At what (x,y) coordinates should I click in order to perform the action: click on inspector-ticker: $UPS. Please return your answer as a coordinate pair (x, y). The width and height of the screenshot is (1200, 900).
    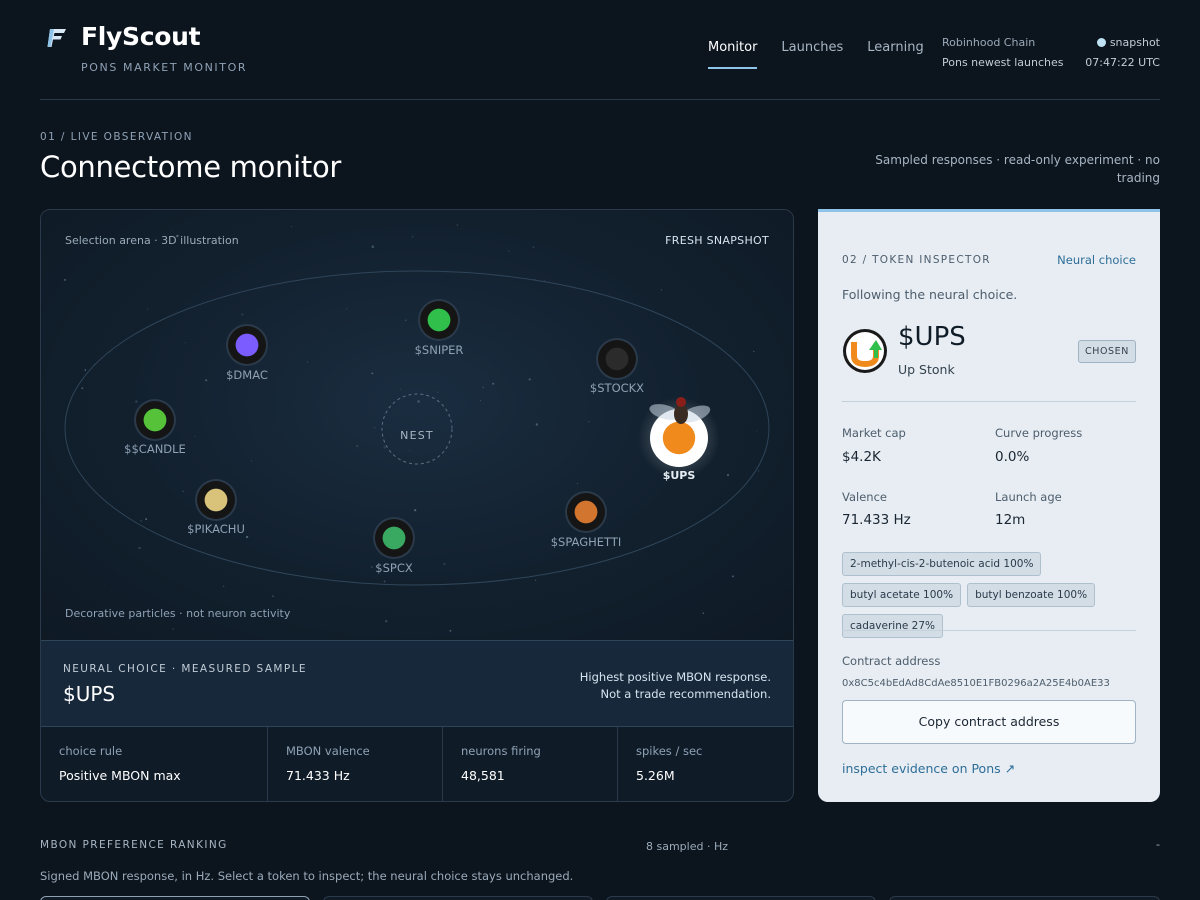
    Looking at the image, I should click on (932, 337).